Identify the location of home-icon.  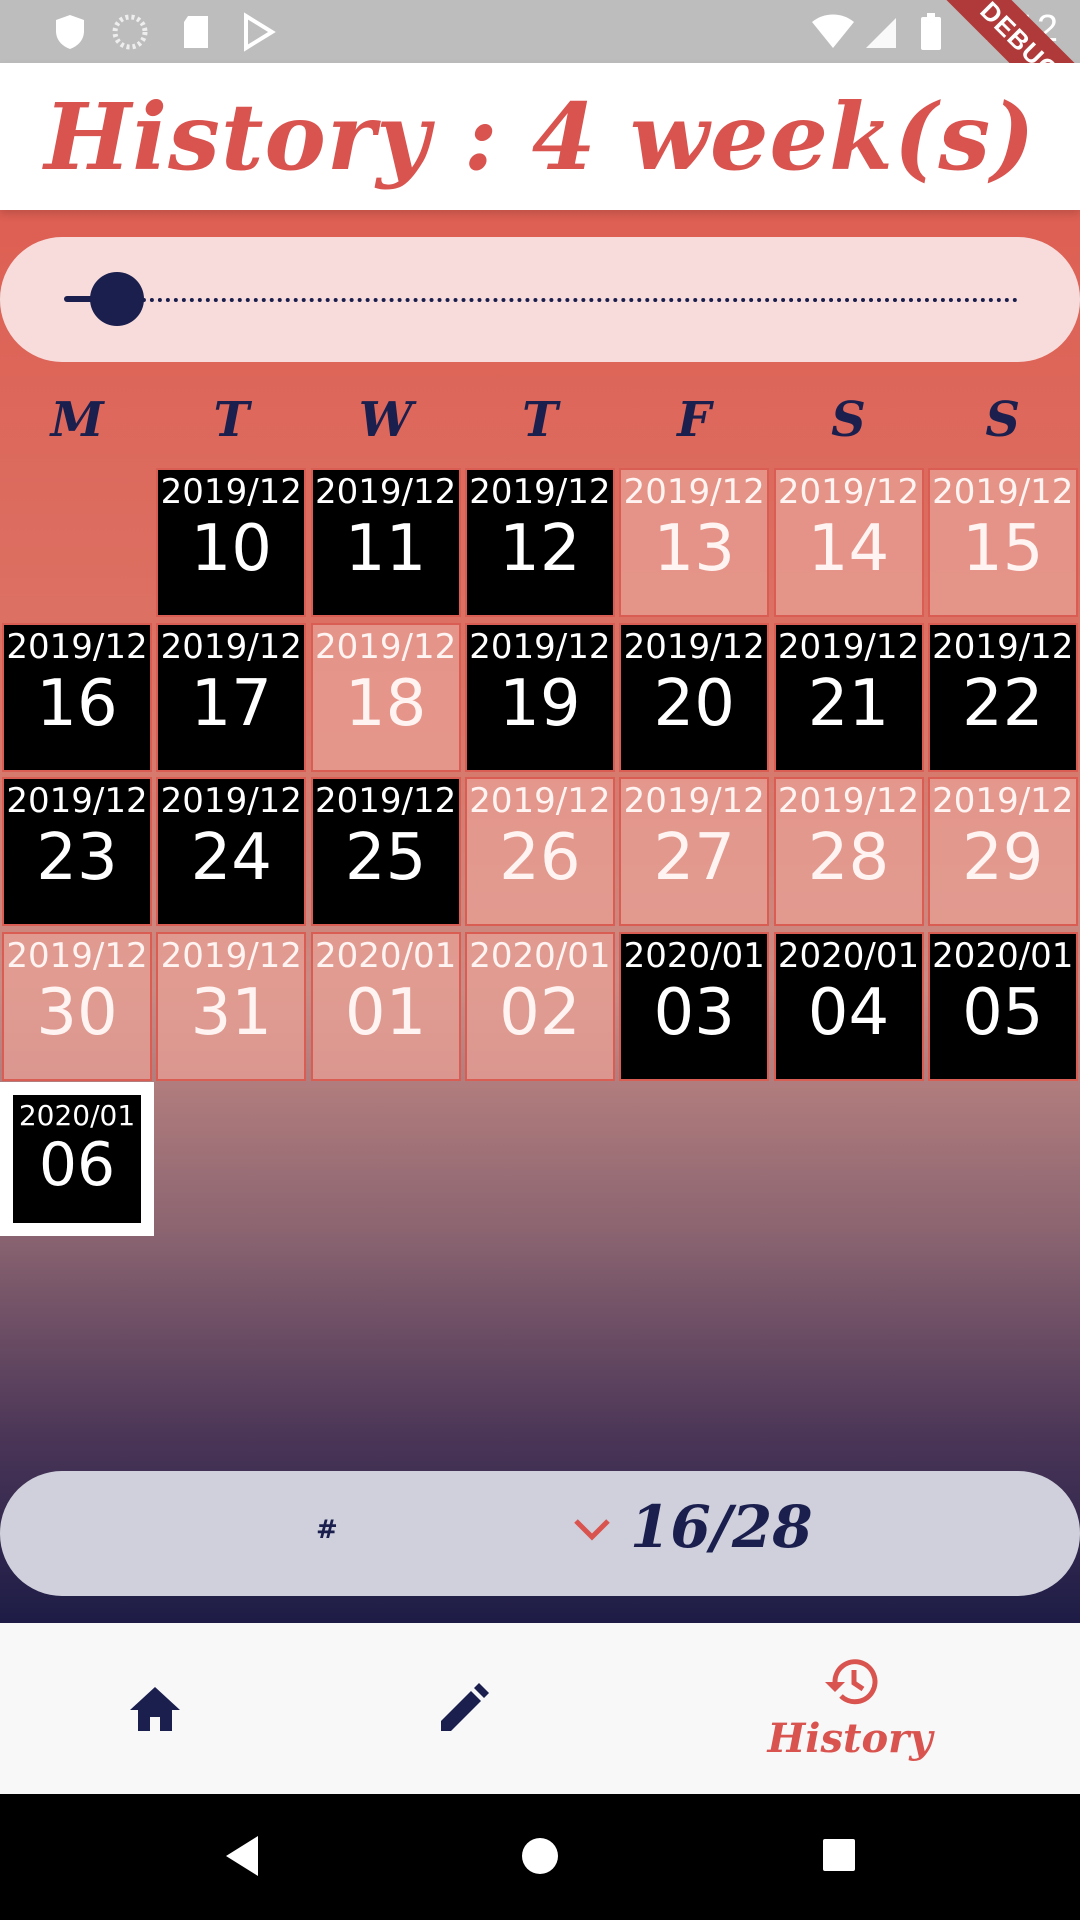
(155, 1708).